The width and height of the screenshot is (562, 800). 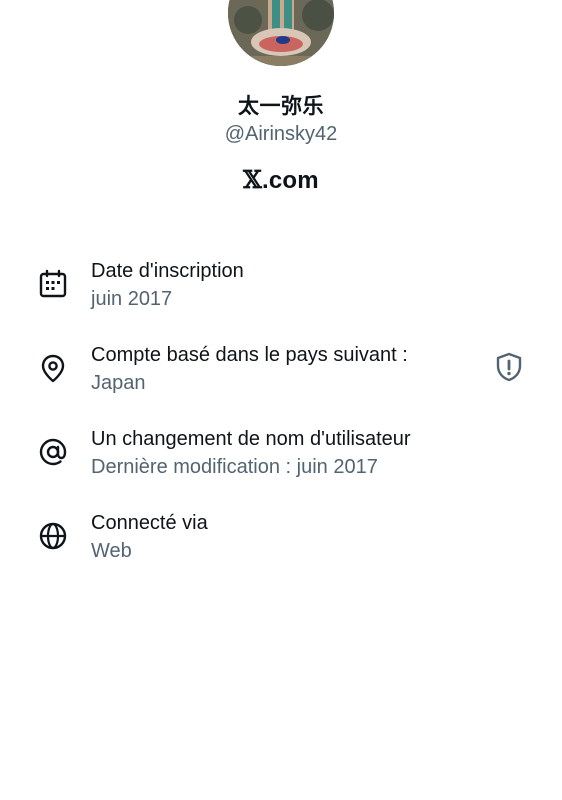 What do you see at coordinates (286, 537) in the screenshot?
I see `info-text: Connecté via Web` at bounding box center [286, 537].